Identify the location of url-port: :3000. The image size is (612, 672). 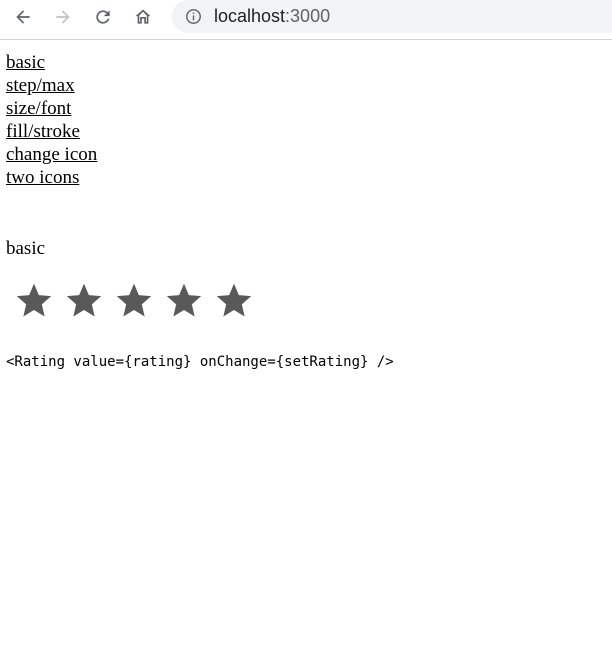
(308, 16).